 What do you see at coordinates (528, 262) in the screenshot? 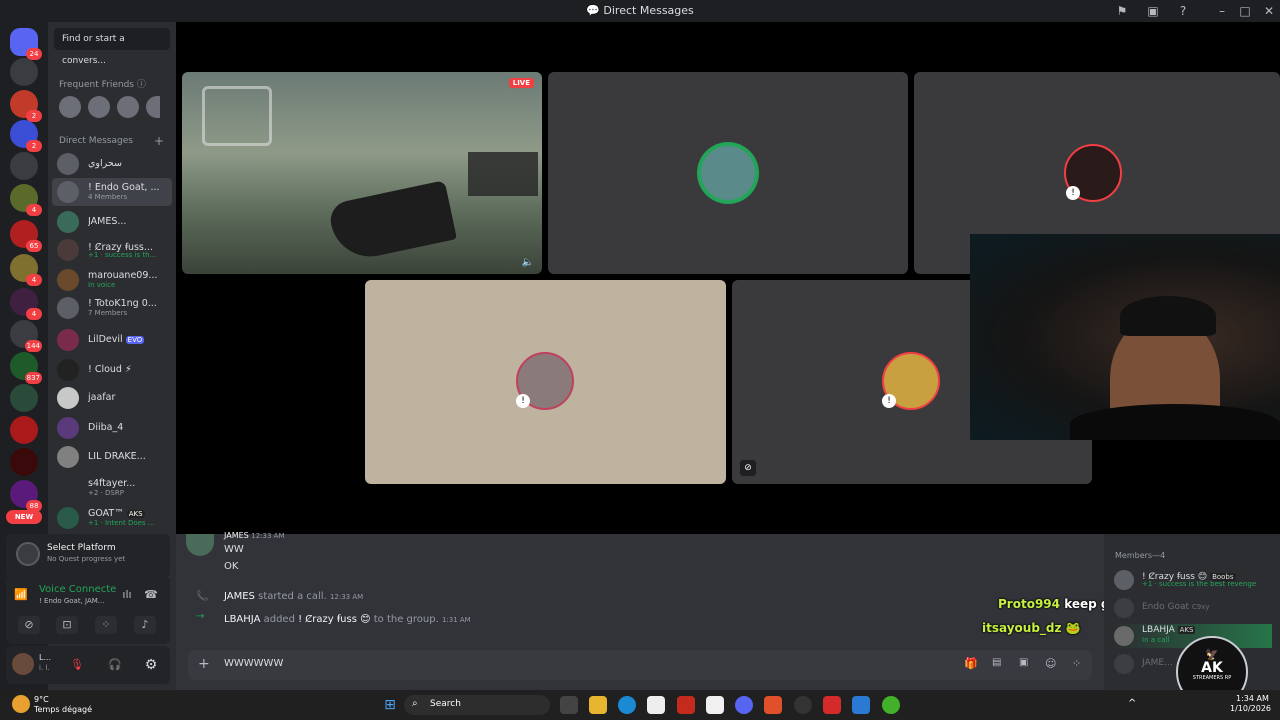
I see `volume-icon: 🔈` at bounding box center [528, 262].